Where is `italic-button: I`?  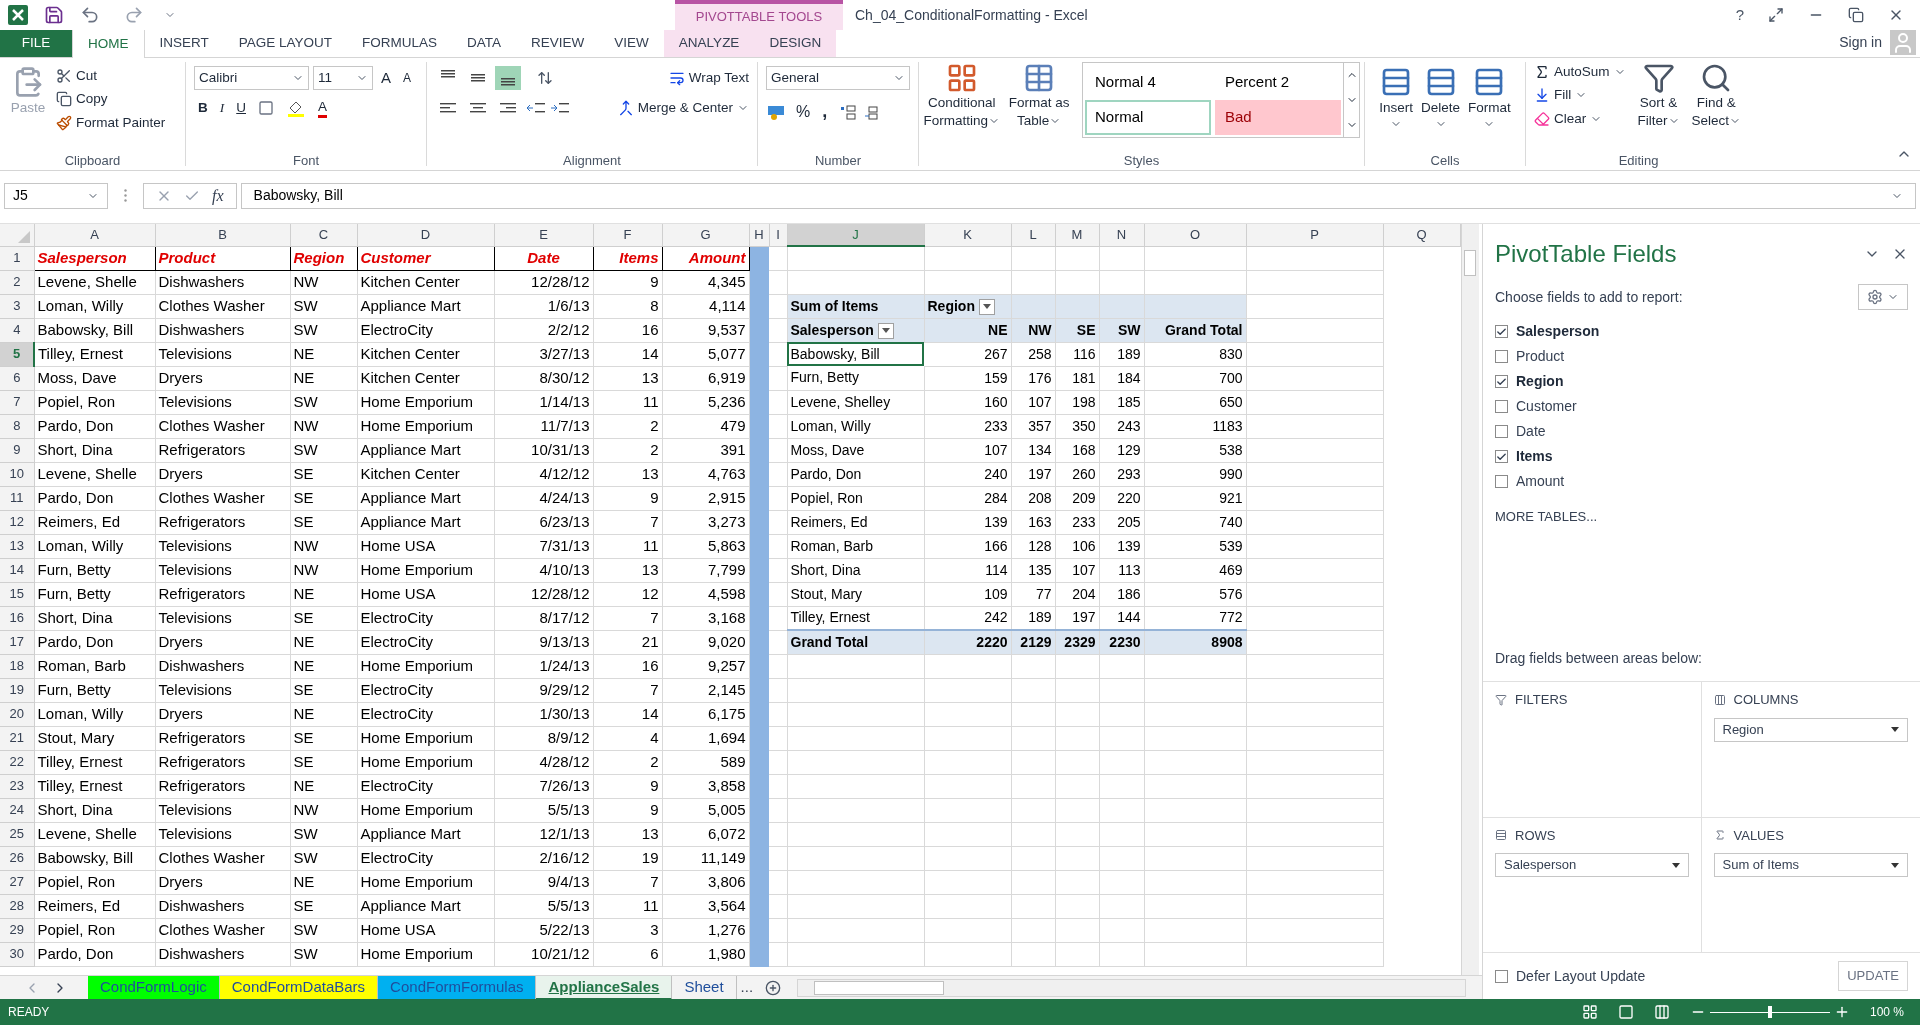 italic-button: I is located at coordinates (222, 108).